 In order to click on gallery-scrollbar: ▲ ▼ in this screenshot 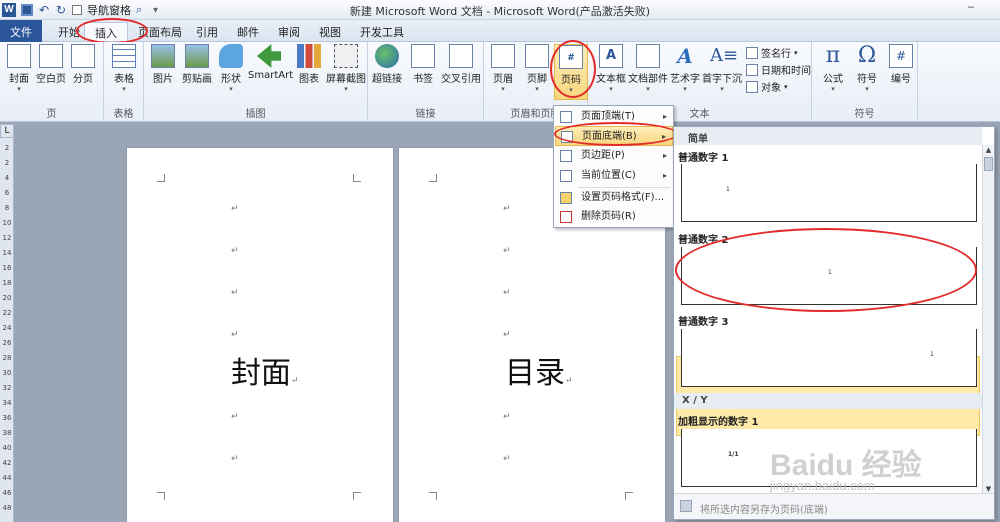, I will do `click(988, 320)`.